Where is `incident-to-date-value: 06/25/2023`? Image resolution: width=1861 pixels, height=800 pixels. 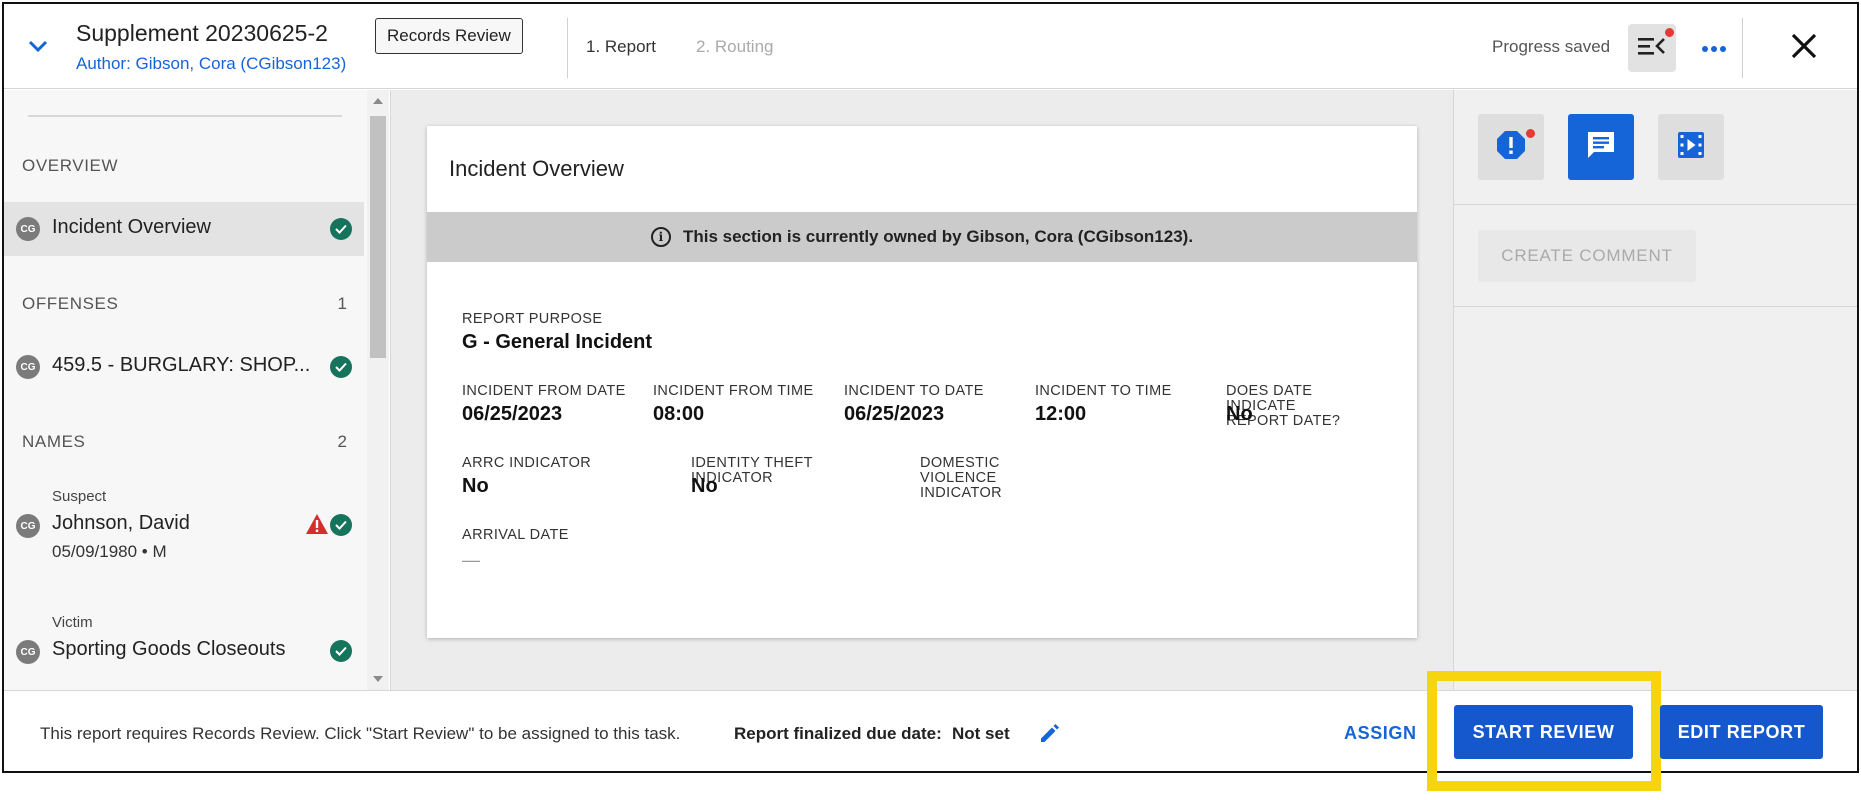 incident-to-date-value: 06/25/2023 is located at coordinates (894, 414).